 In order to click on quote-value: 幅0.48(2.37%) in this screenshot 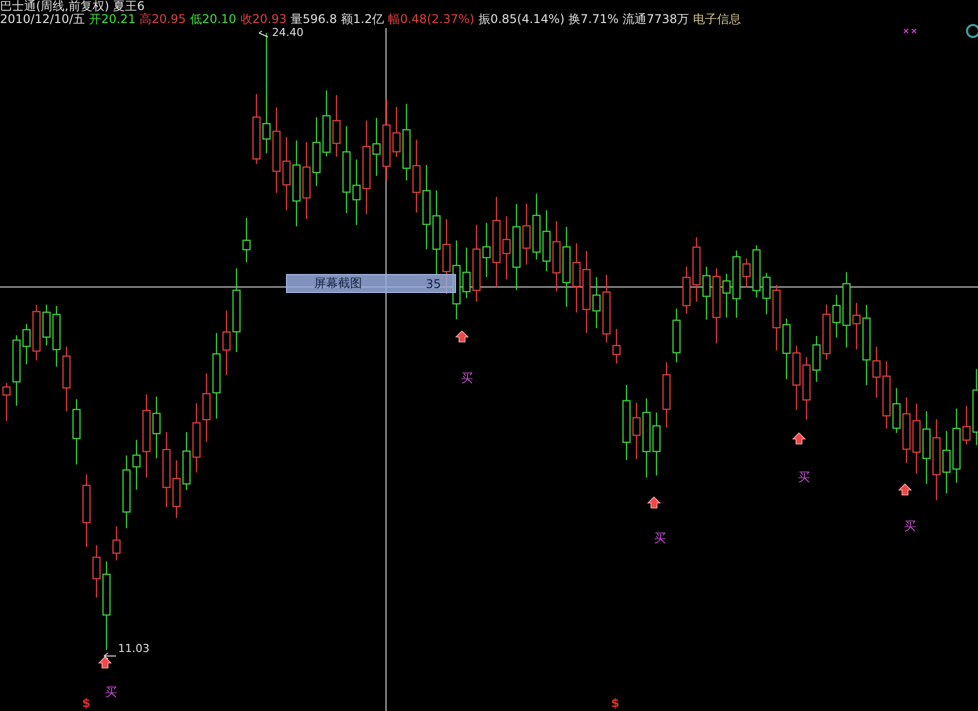, I will do `click(431, 18)`.